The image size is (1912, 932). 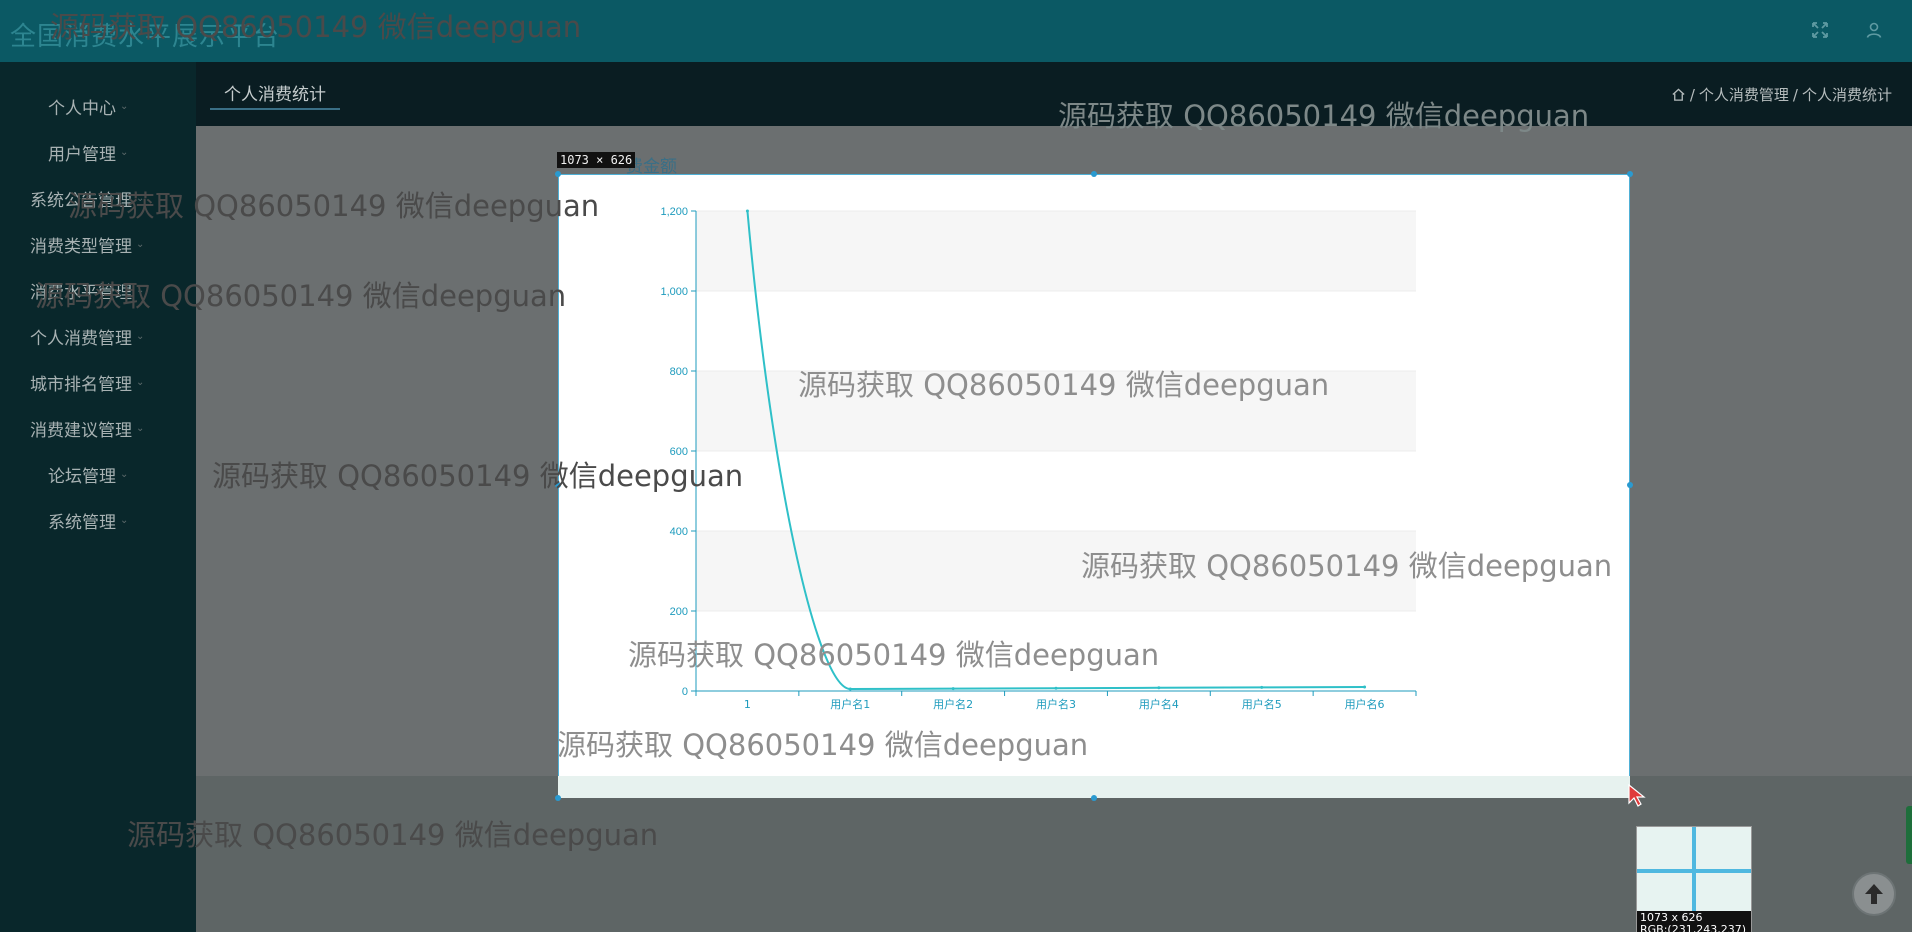 I want to click on sidebar-item-label: 消费建议管理, so click(x=81, y=430).